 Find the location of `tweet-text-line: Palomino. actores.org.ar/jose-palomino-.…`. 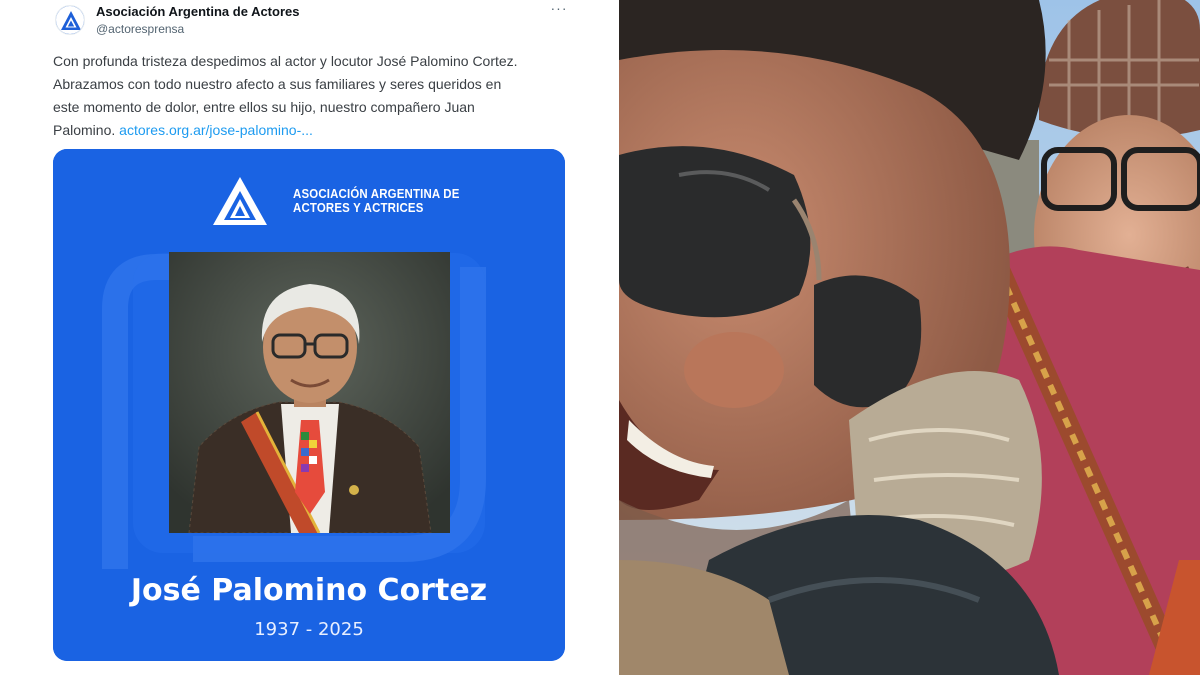

tweet-text-line: Palomino. actores.org.ar/jose-palomino-.… is located at coordinates (313, 130).